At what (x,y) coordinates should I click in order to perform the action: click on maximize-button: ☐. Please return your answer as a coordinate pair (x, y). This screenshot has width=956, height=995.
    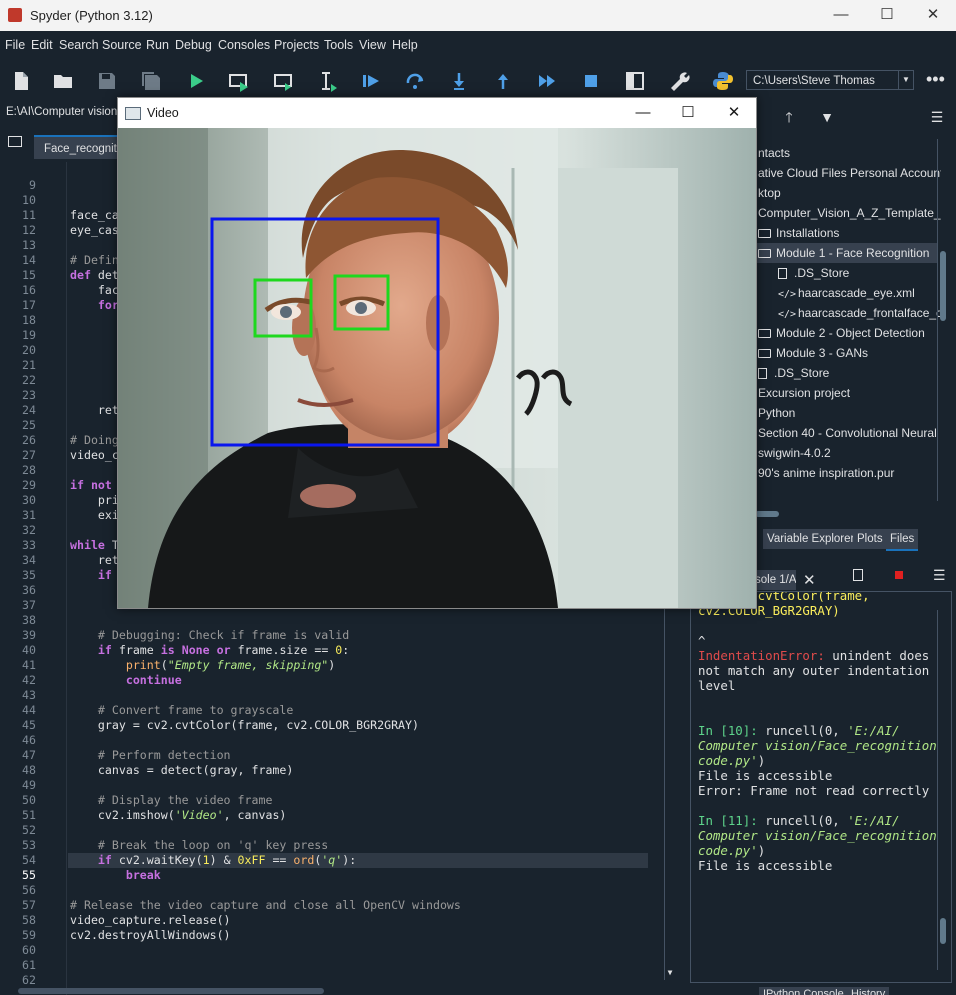
    Looking at the image, I should click on (887, 16).